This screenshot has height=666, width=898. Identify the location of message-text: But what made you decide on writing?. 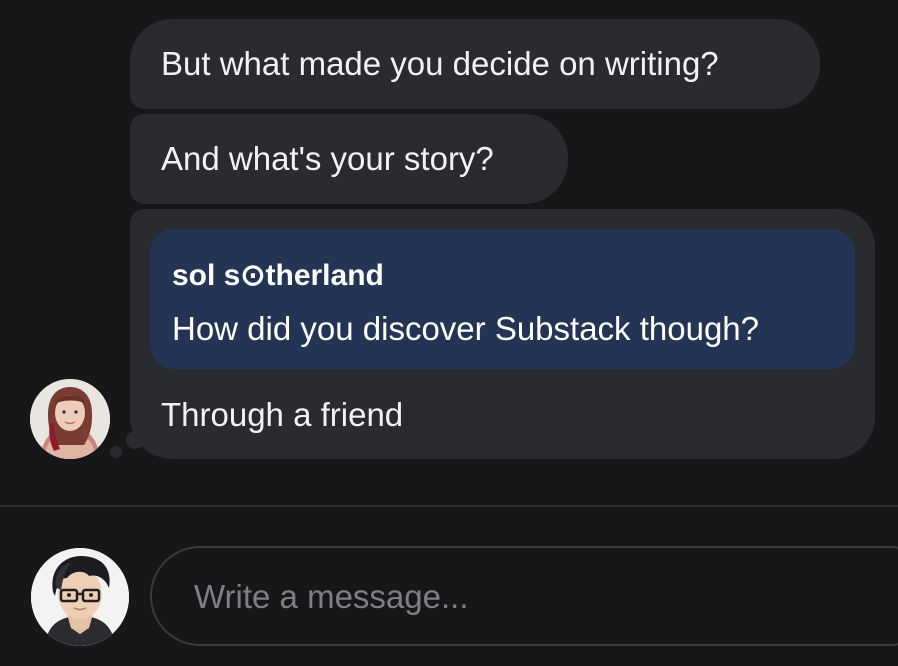
(440, 63).